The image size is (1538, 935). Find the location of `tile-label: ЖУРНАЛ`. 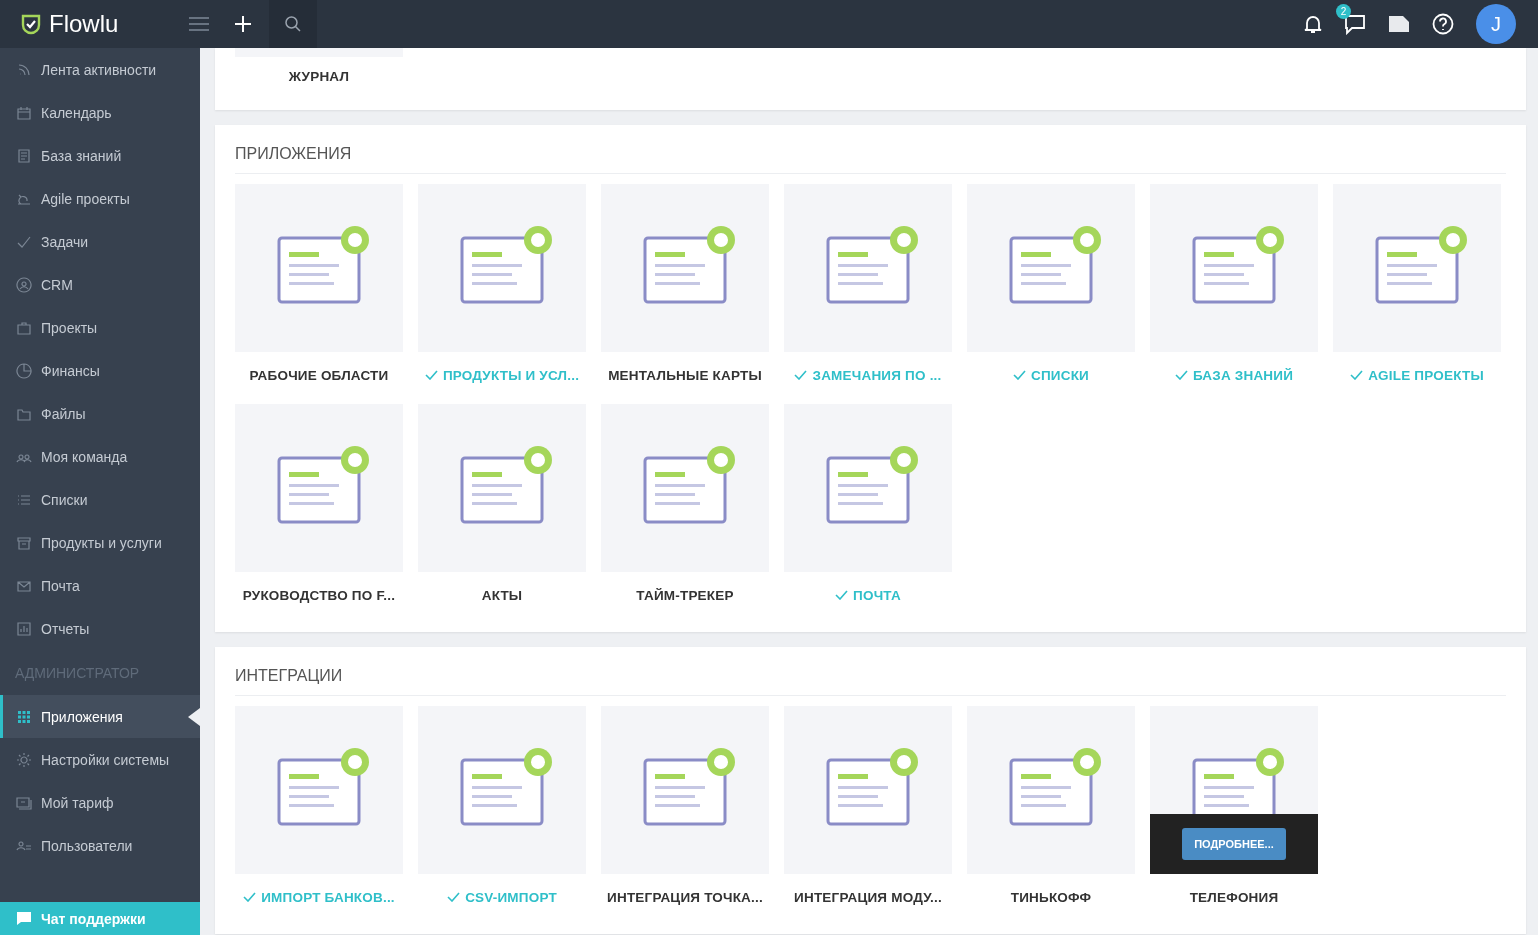

tile-label: ЖУРНАЛ is located at coordinates (319, 77).